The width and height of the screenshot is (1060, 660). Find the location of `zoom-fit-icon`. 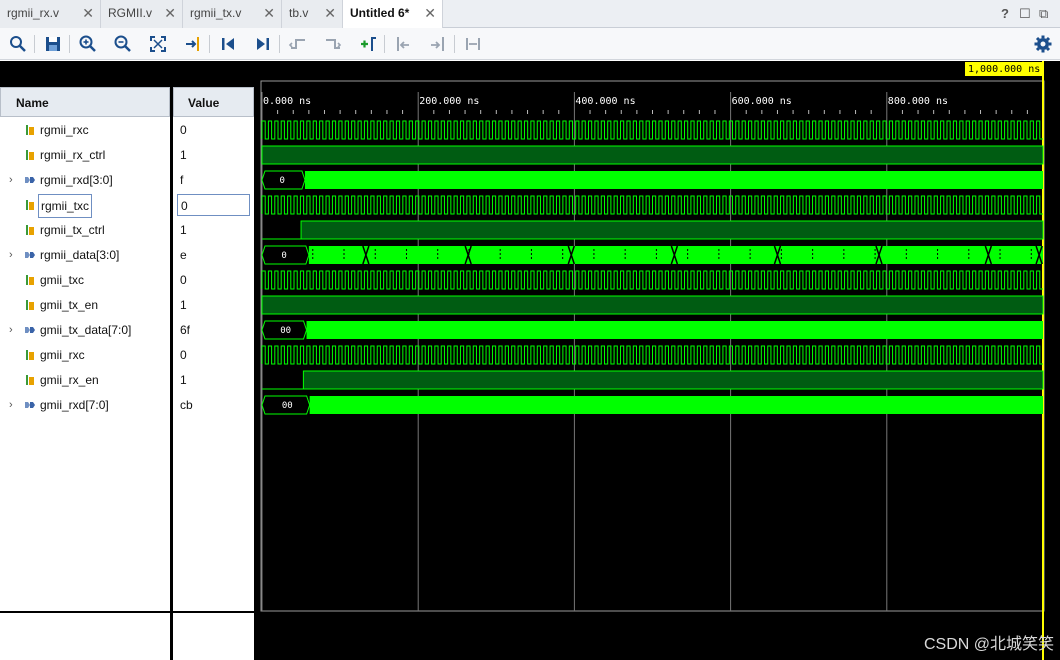

zoom-fit-icon is located at coordinates (158, 44).